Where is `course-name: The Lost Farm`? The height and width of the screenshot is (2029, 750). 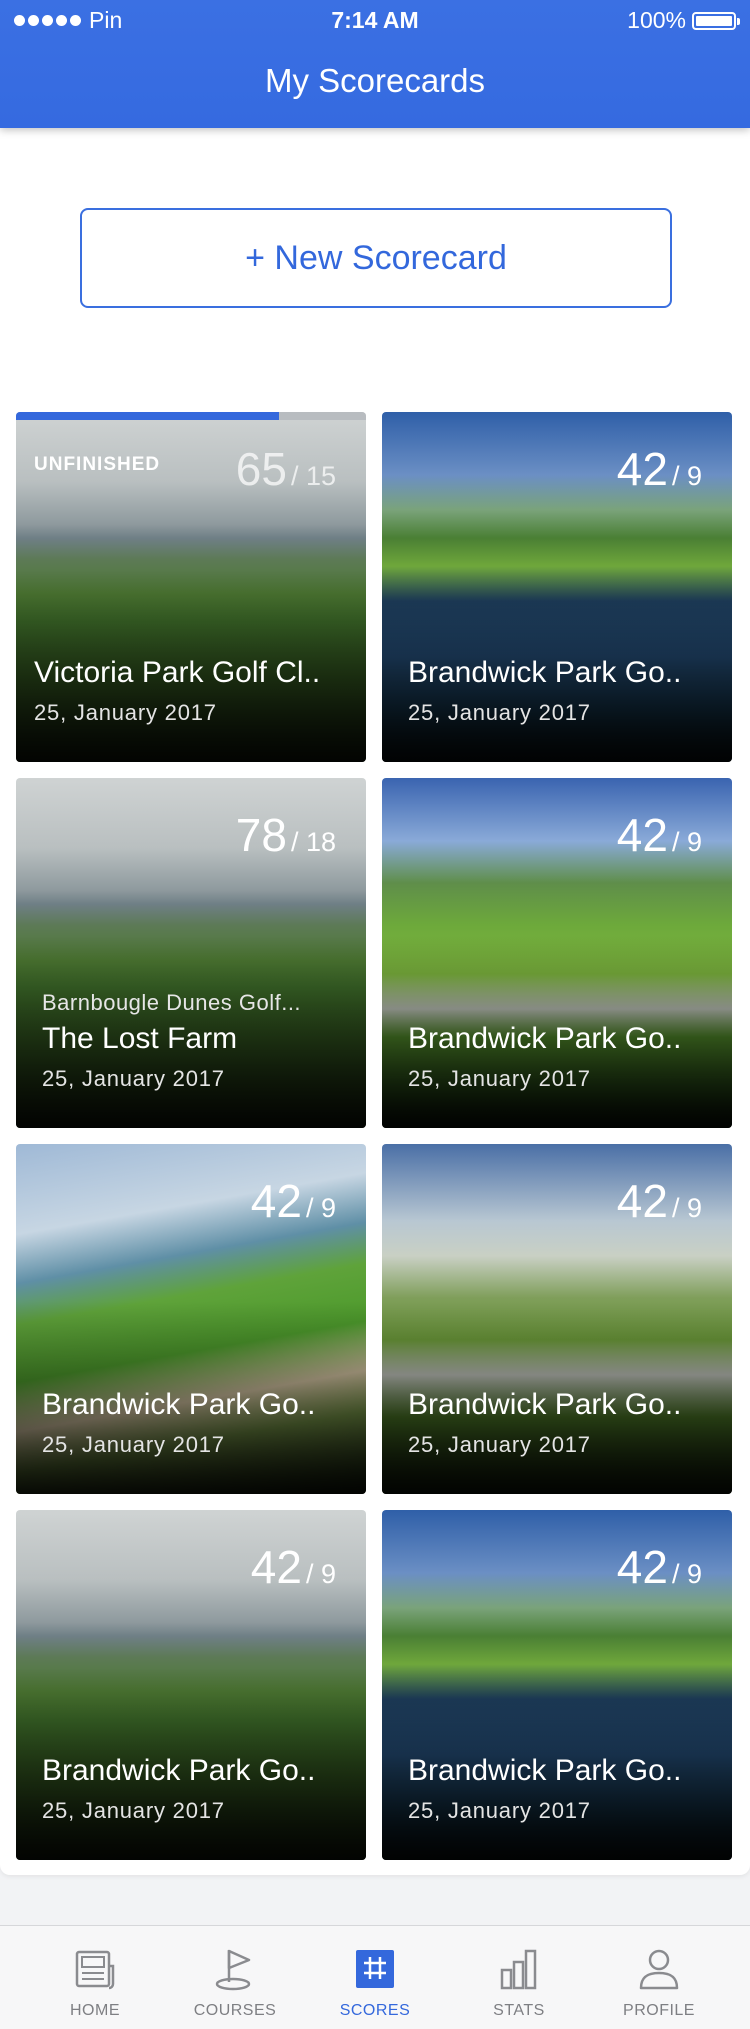
course-name: The Lost Farm is located at coordinates (140, 1038).